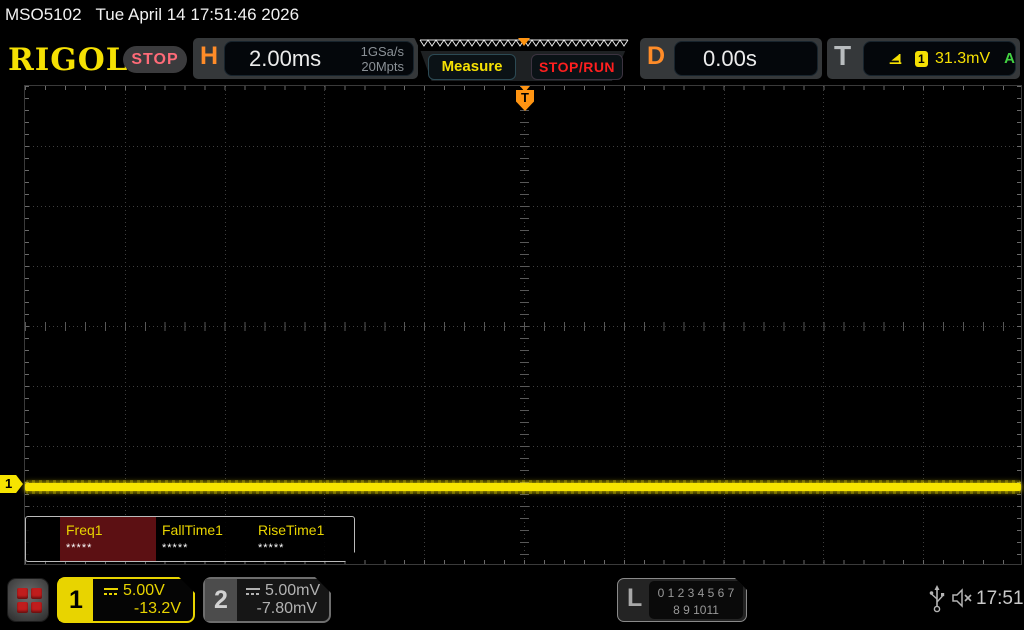 The image size is (1024, 630). Describe the element at coordinates (285, 58) in the screenshot. I see `timebase-value: 2.00ms` at that location.